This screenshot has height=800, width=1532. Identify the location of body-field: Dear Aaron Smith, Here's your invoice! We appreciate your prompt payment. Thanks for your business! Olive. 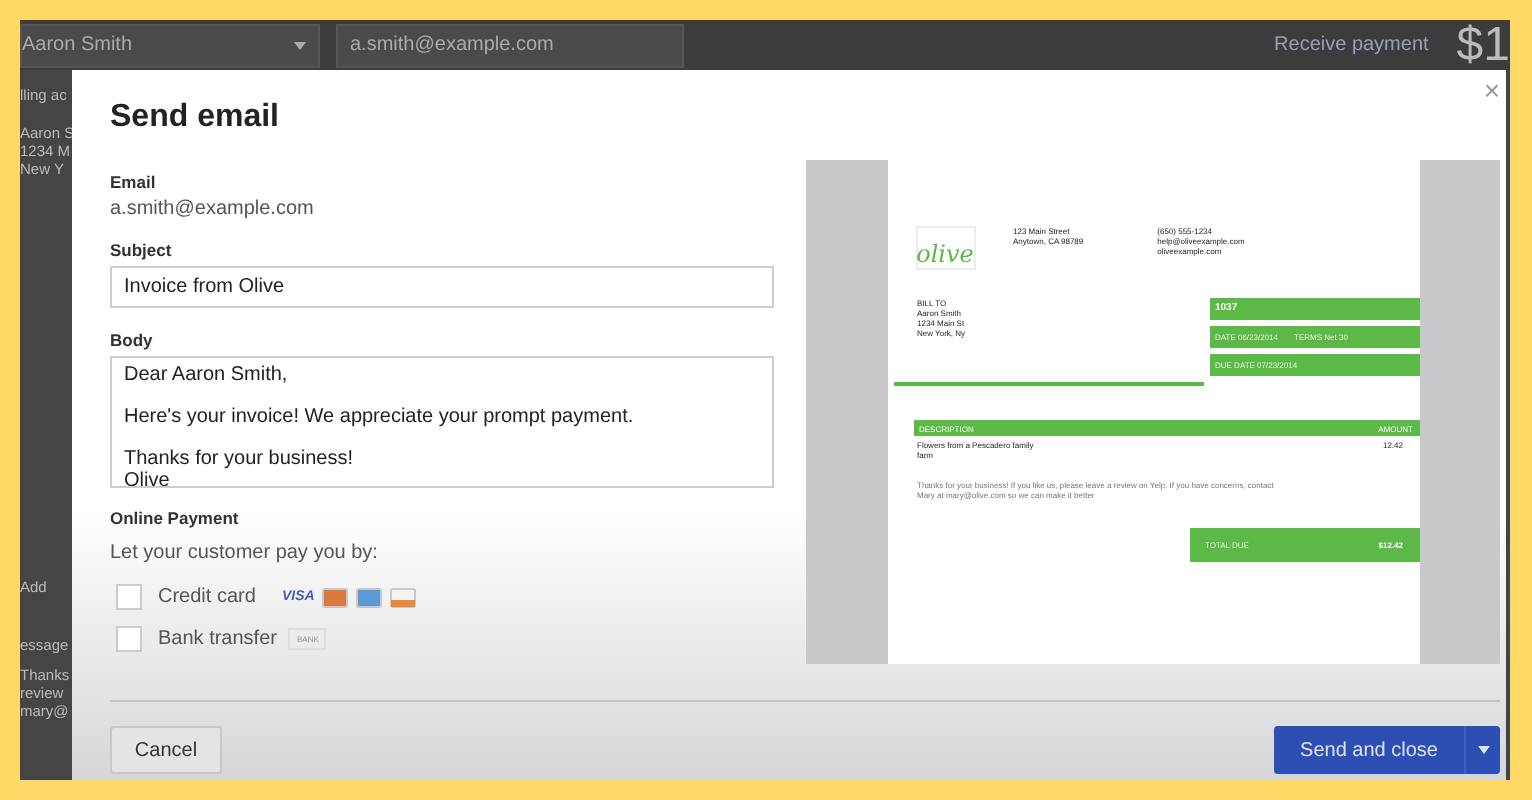
(442, 422).